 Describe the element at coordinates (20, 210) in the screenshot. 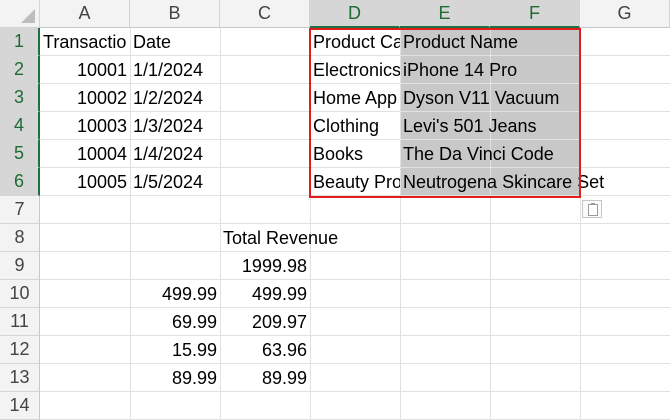

I see `row-header-7: 7` at that location.